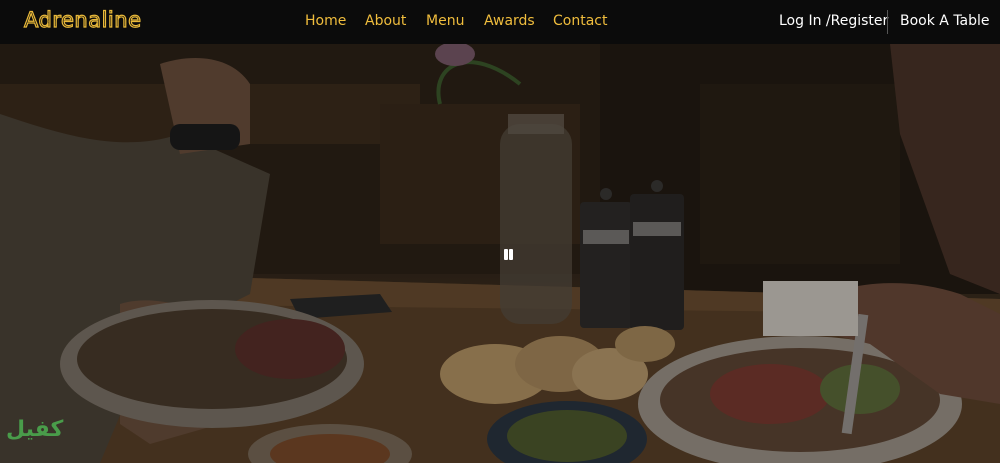 This screenshot has width=1000, height=463. I want to click on watermark-logo: كفيل, so click(35, 429).